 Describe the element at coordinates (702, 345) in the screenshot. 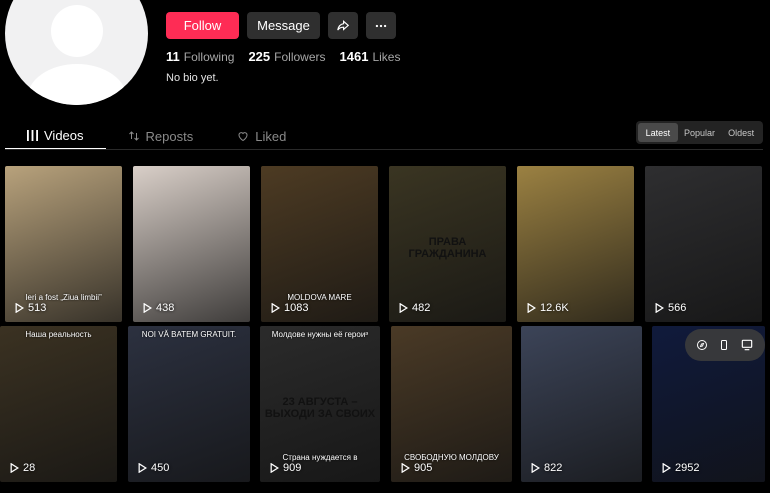

I see `compass-icon` at that location.